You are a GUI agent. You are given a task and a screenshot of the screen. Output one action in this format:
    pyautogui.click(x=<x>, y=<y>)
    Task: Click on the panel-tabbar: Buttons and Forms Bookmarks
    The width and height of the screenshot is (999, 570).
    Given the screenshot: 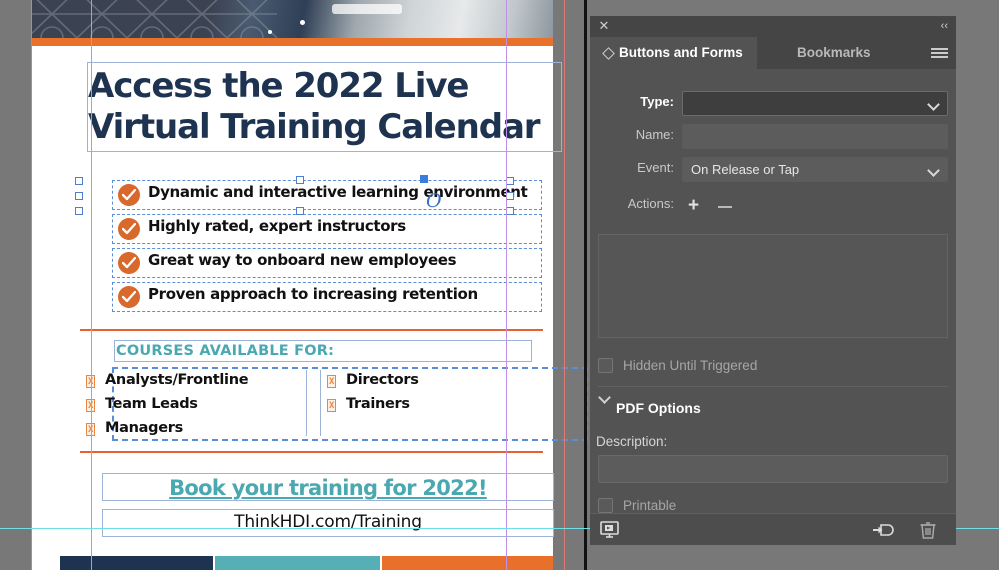 What is the action you would take?
    pyautogui.click(x=773, y=53)
    